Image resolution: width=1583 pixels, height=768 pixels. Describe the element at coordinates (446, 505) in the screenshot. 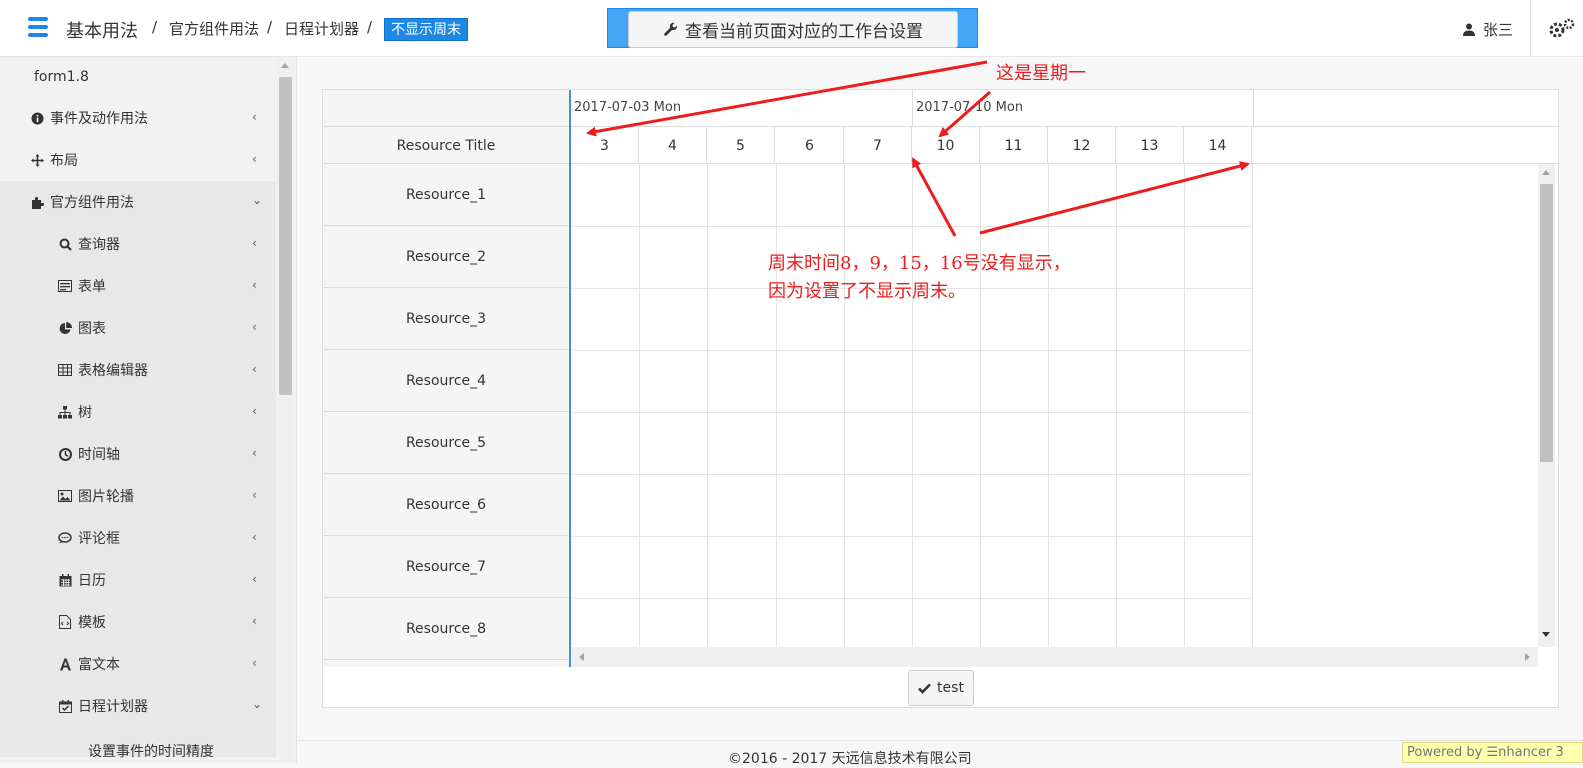

I see `resource-row: Resource_6` at that location.